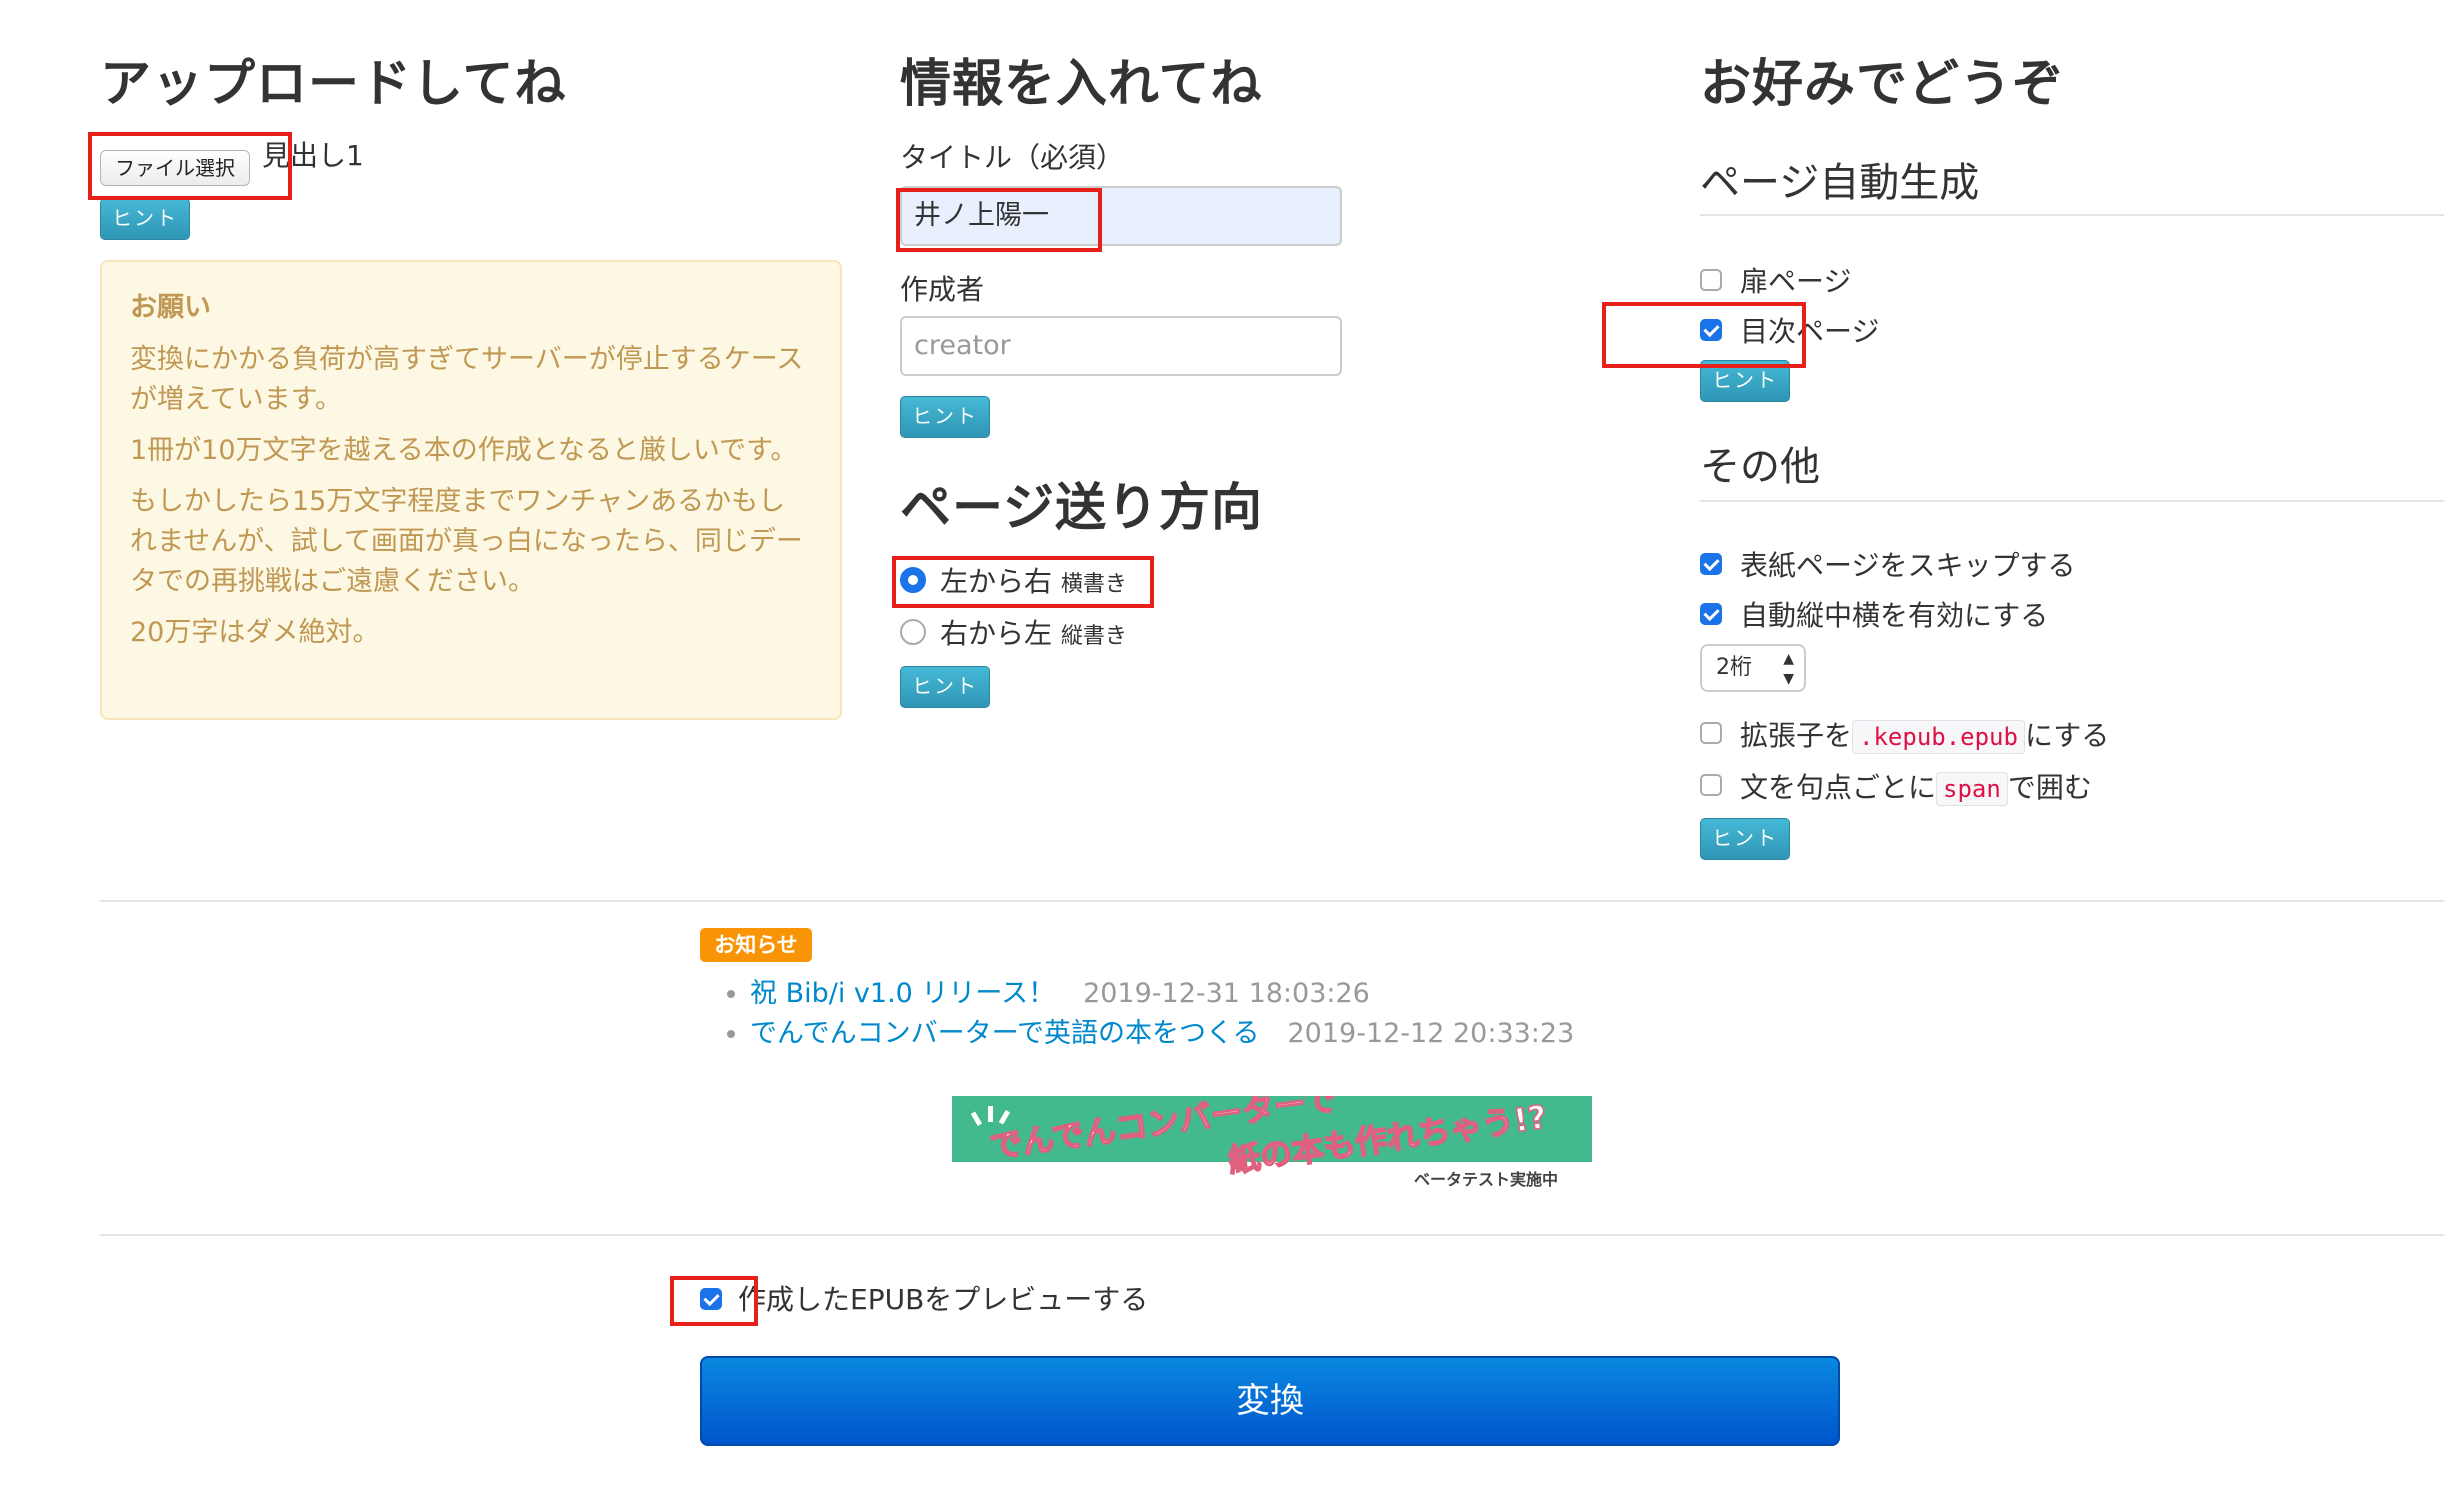 This screenshot has width=2444, height=1486. Describe the element at coordinates (170, 307) in the screenshot. I see `notice-title: お願い` at that location.